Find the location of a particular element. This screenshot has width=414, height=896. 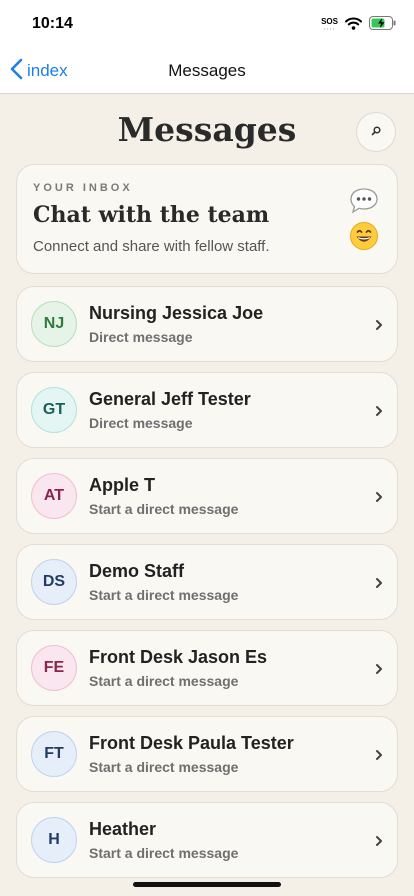

avatar: H is located at coordinates (54, 840).